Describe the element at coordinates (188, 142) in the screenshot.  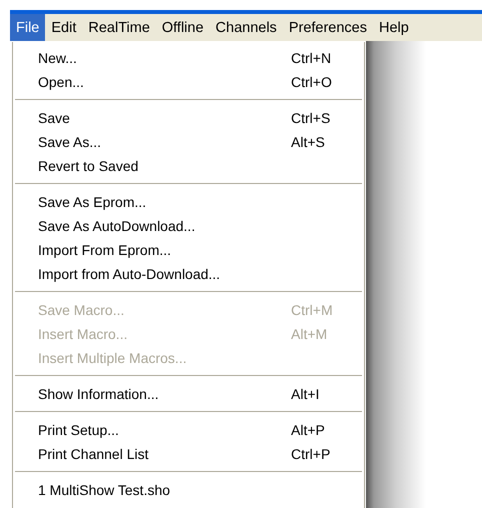
I see `menu-entry: Save As... Alt+S` at that location.